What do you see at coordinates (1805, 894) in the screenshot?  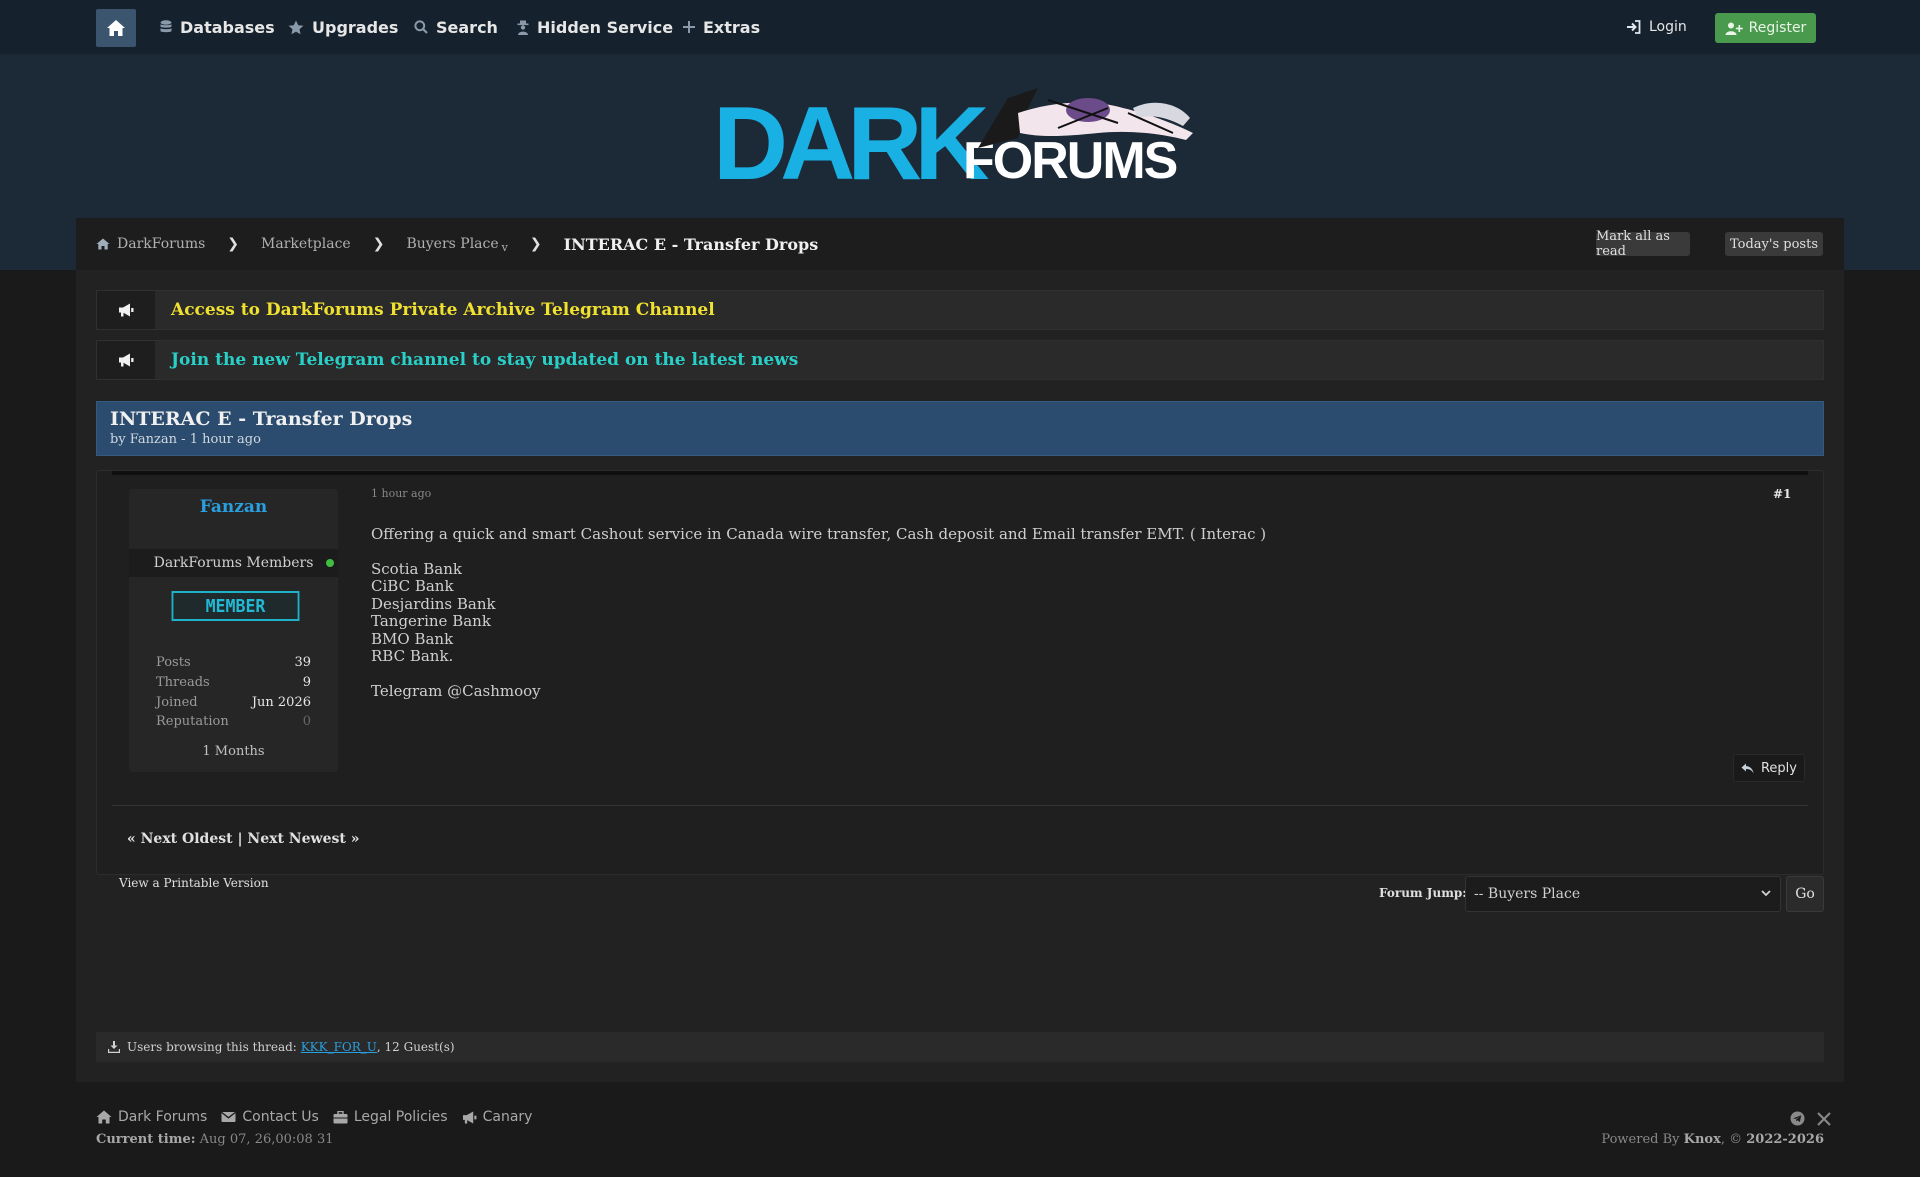 I see `forum-jump-go-button: Go` at bounding box center [1805, 894].